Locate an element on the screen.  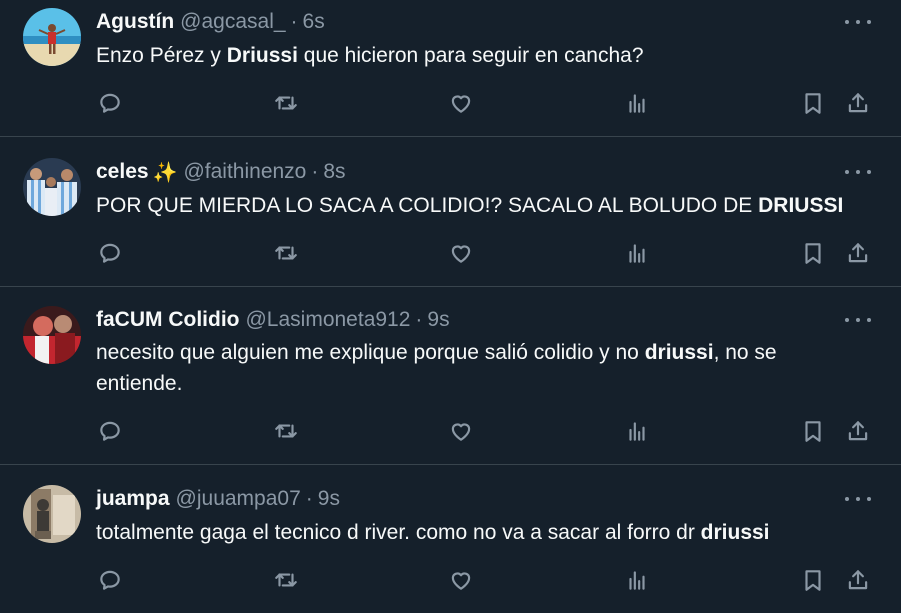
text-segment: que hicieron para seguir en cancha? is located at coordinates (470, 55).